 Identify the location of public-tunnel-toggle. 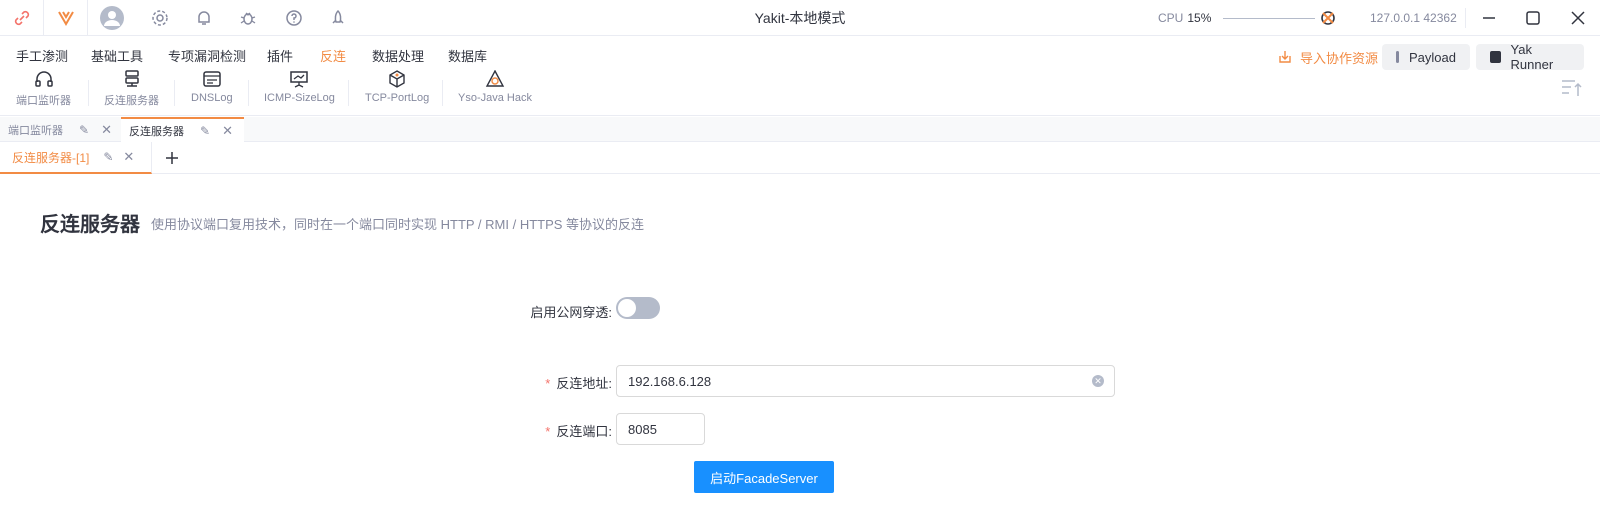
(638, 308).